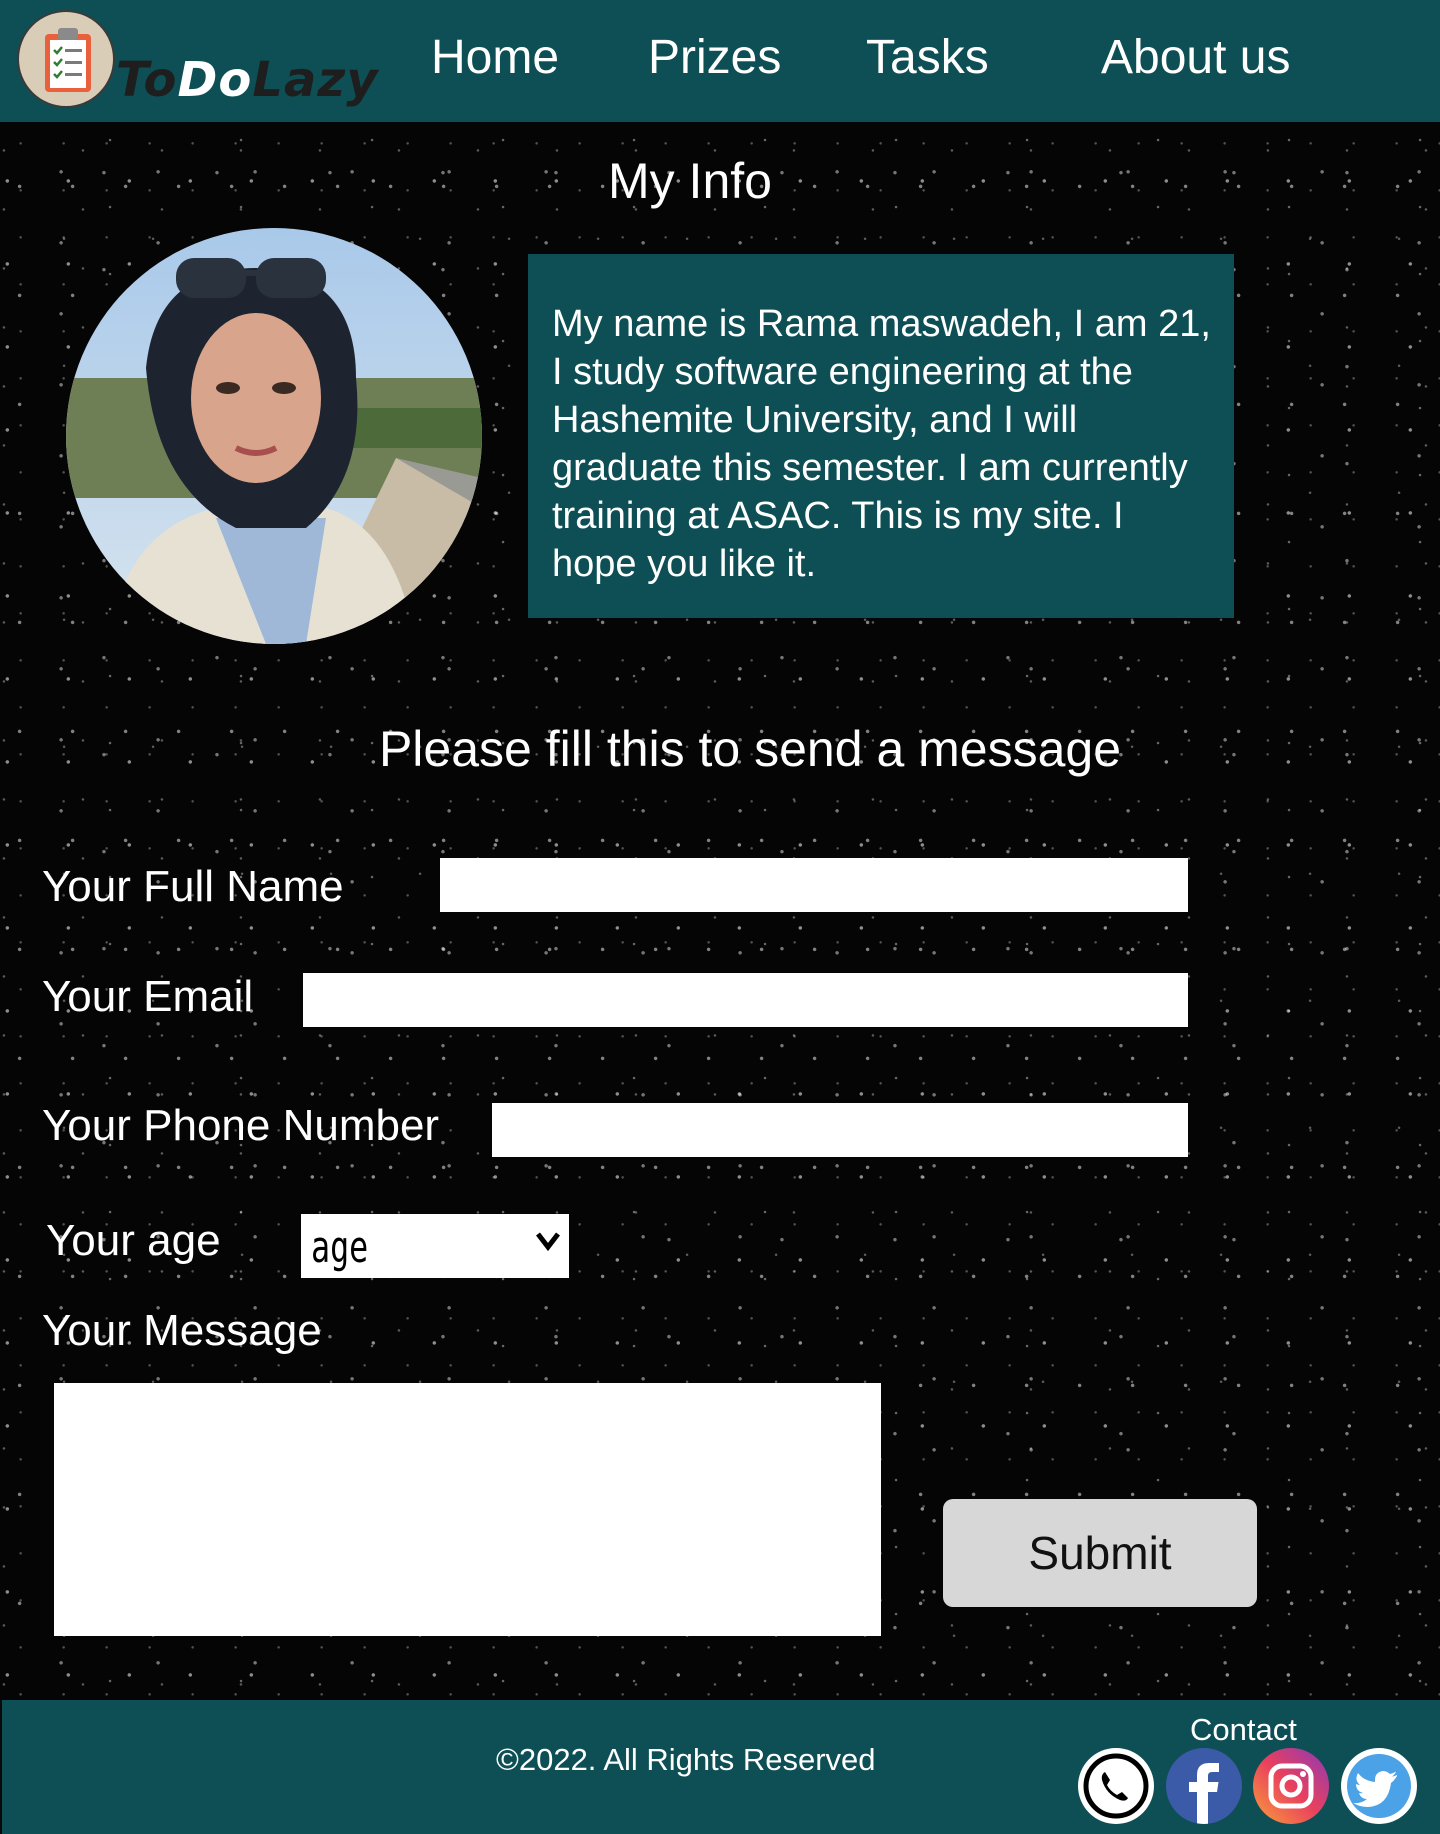 Image resolution: width=1440 pixels, height=1834 pixels. I want to click on full-name-label: Your Full Name, so click(193, 886).